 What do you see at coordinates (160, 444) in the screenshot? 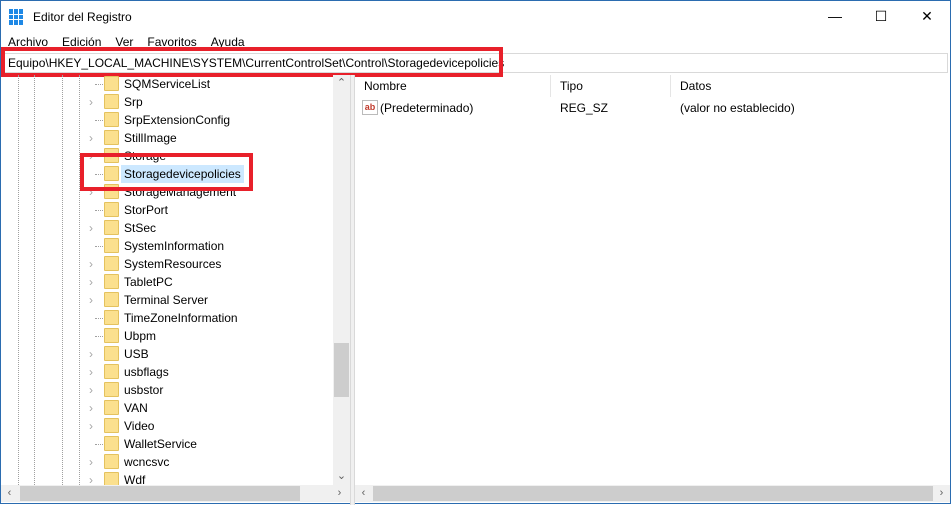
I see `tree-item-label: WalletService` at bounding box center [160, 444].